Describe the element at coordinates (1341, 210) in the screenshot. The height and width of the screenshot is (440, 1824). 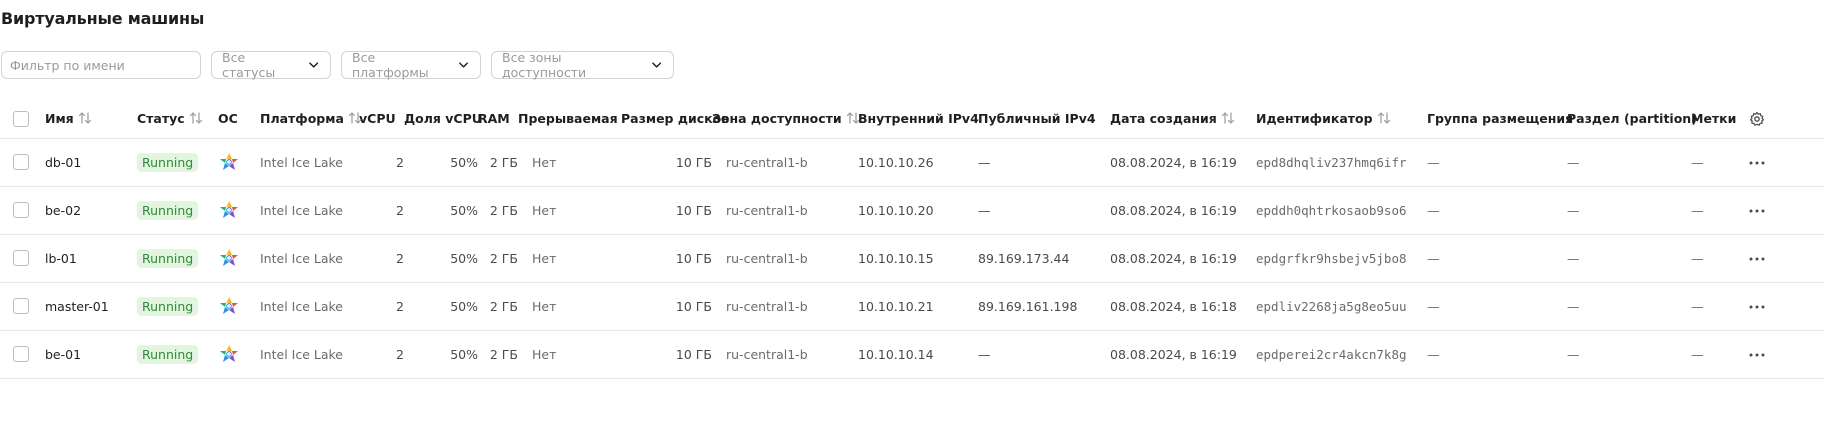
I see `vm-id: epddh0qhtrkosaob9so6` at that location.